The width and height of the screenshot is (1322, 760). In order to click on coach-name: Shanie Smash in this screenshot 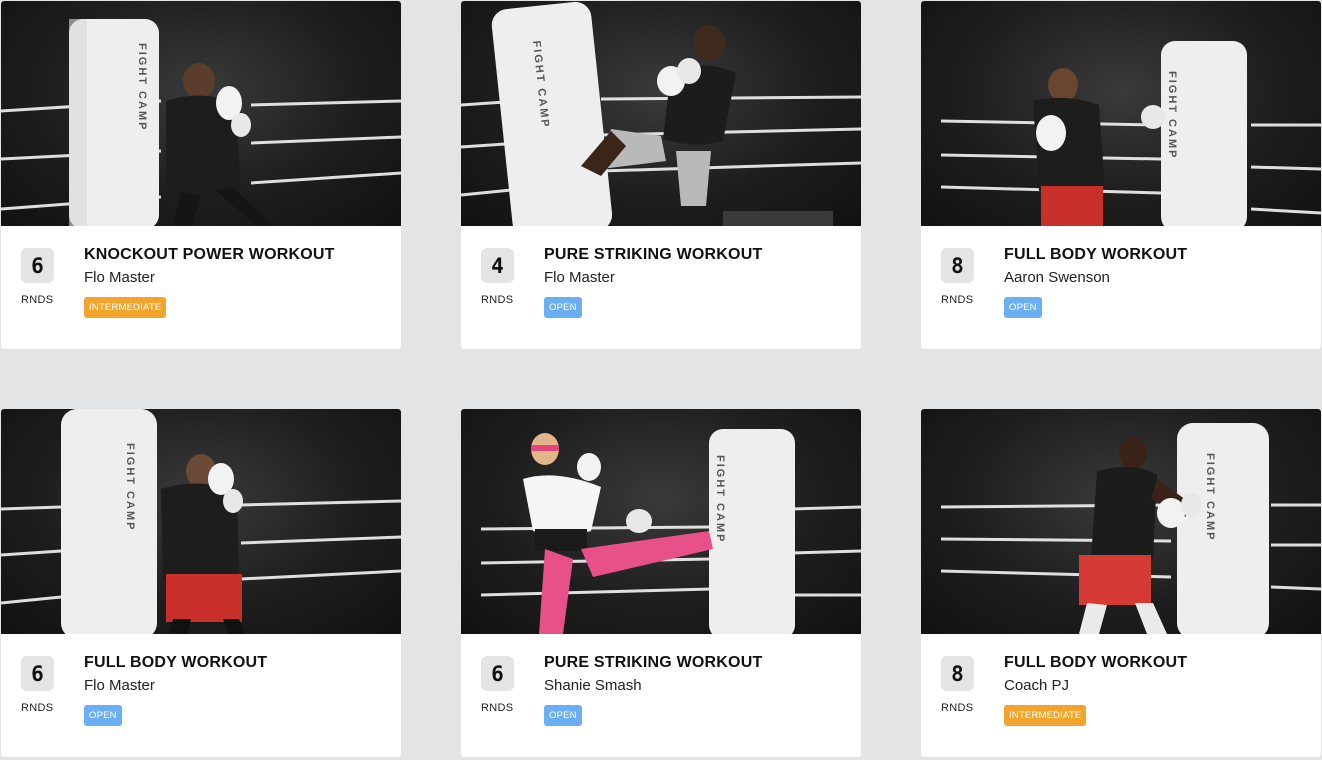, I will do `click(593, 685)`.